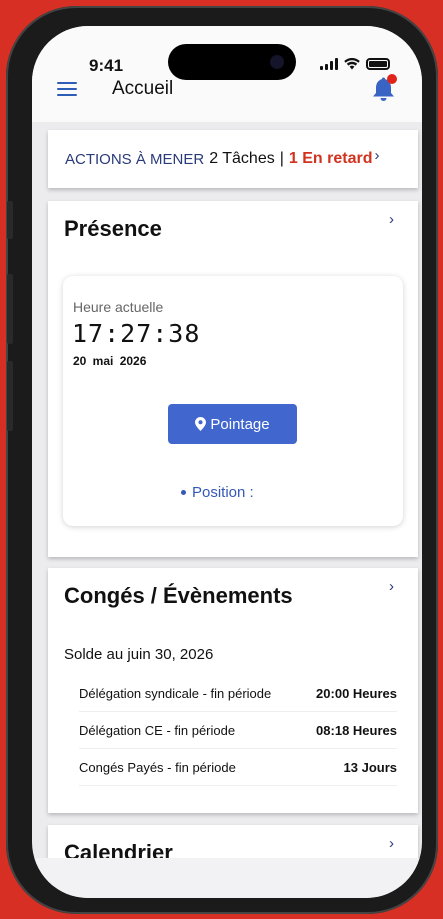 This screenshot has width=443, height=919. What do you see at coordinates (240, 424) in the screenshot?
I see `pointage-label: Pointage` at bounding box center [240, 424].